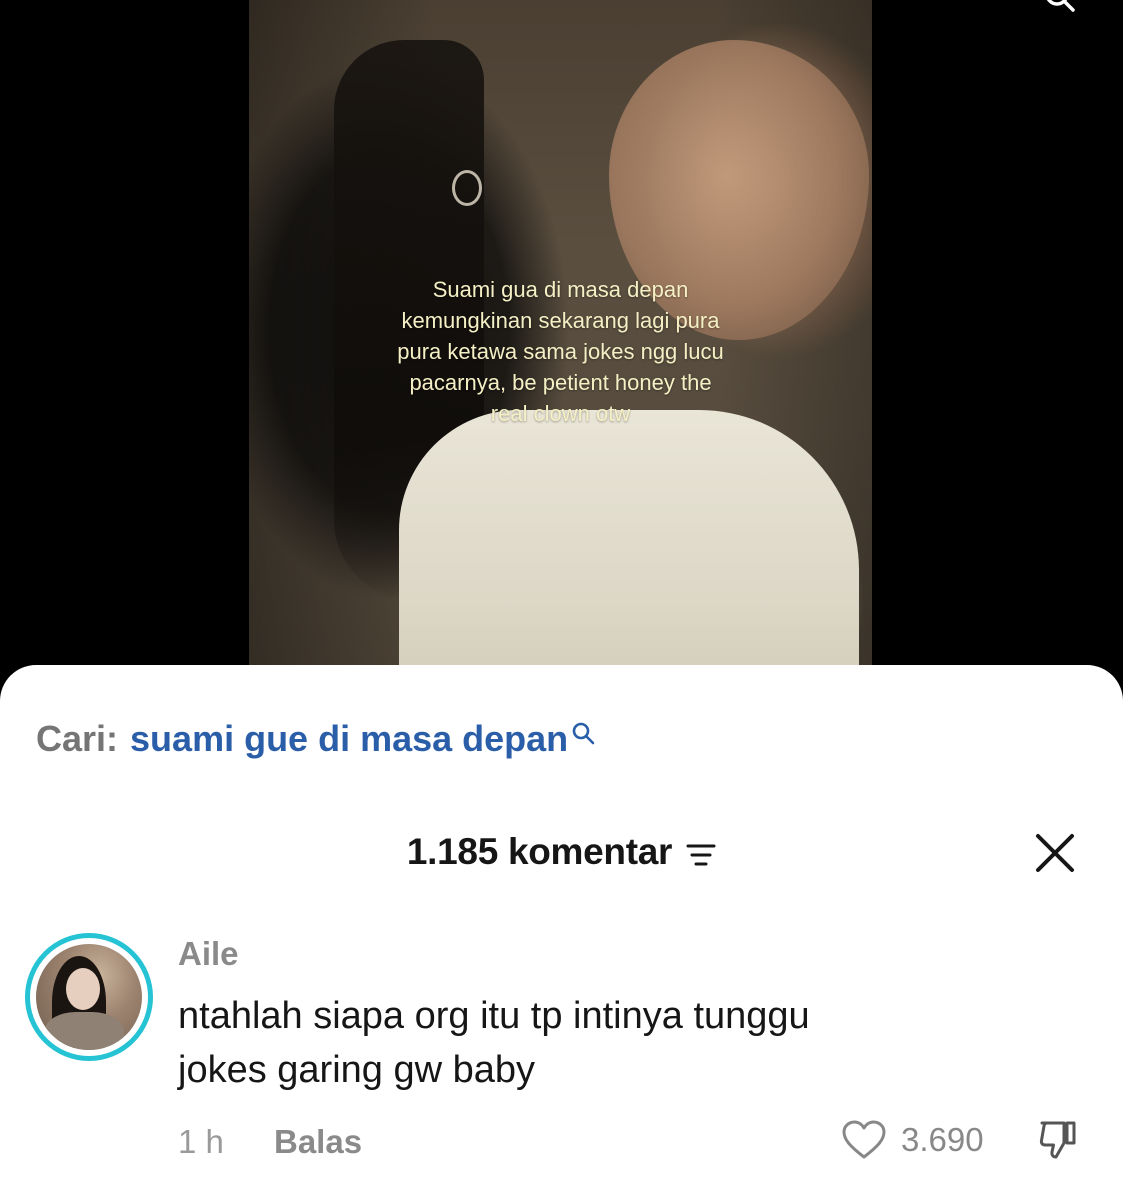 The image size is (1123, 1200). What do you see at coordinates (349, 739) in the screenshot?
I see `search-suggestion-query: suami gue di masa depan` at bounding box center [349, 739].